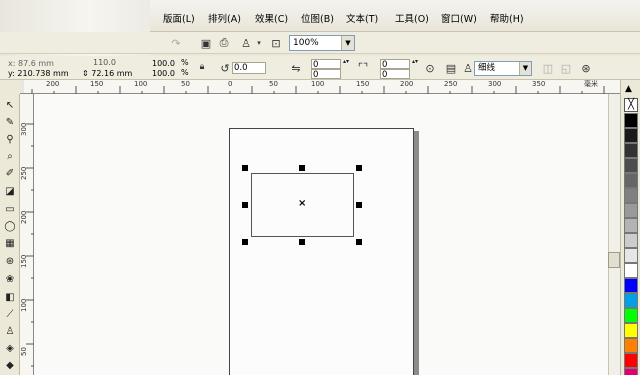  Describe the element at coordinates (10, 243) in the screenshot. I see `polygon-tool-icon: ▦` at that location.